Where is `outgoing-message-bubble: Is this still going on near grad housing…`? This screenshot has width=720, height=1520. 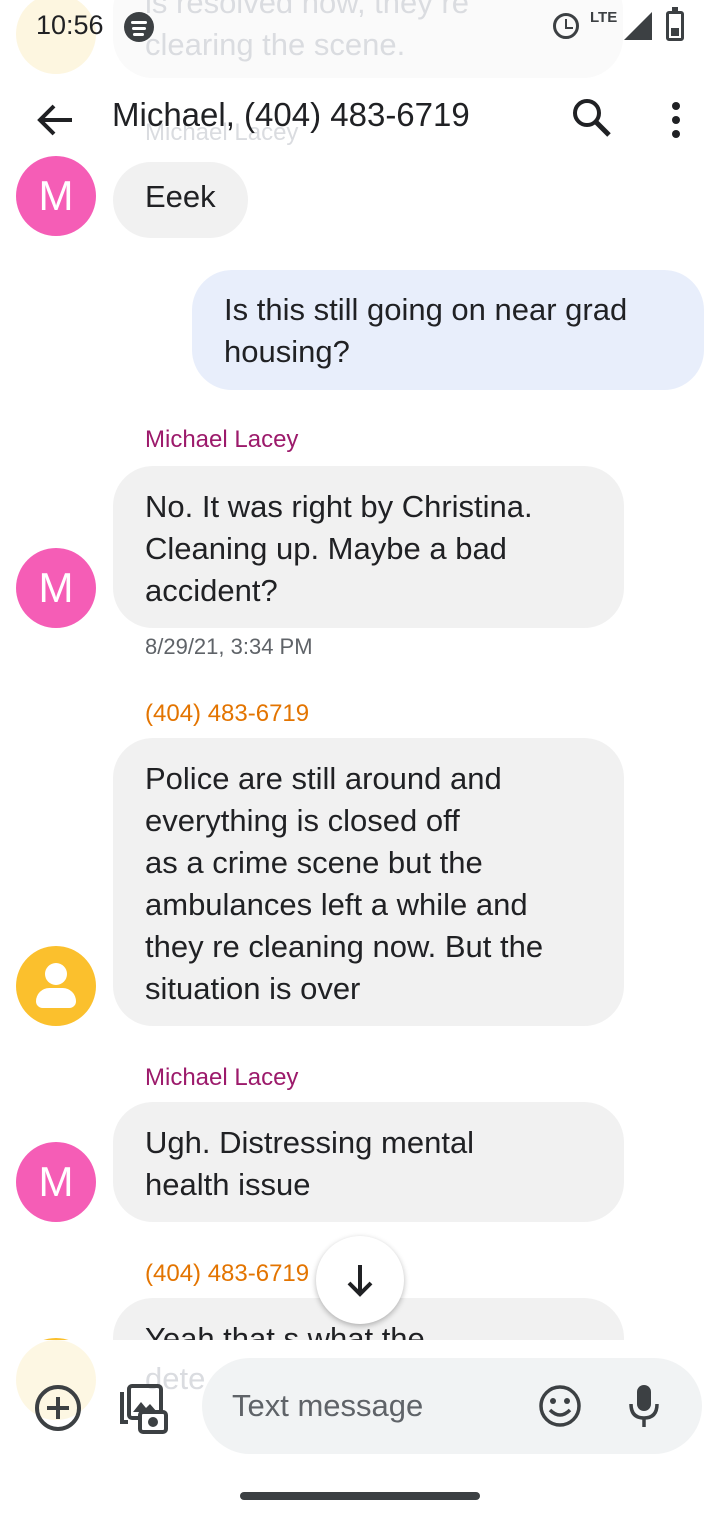
outgoing-message-bubble: Is this still going on near grad housing… is located at coordinates (448, 330).